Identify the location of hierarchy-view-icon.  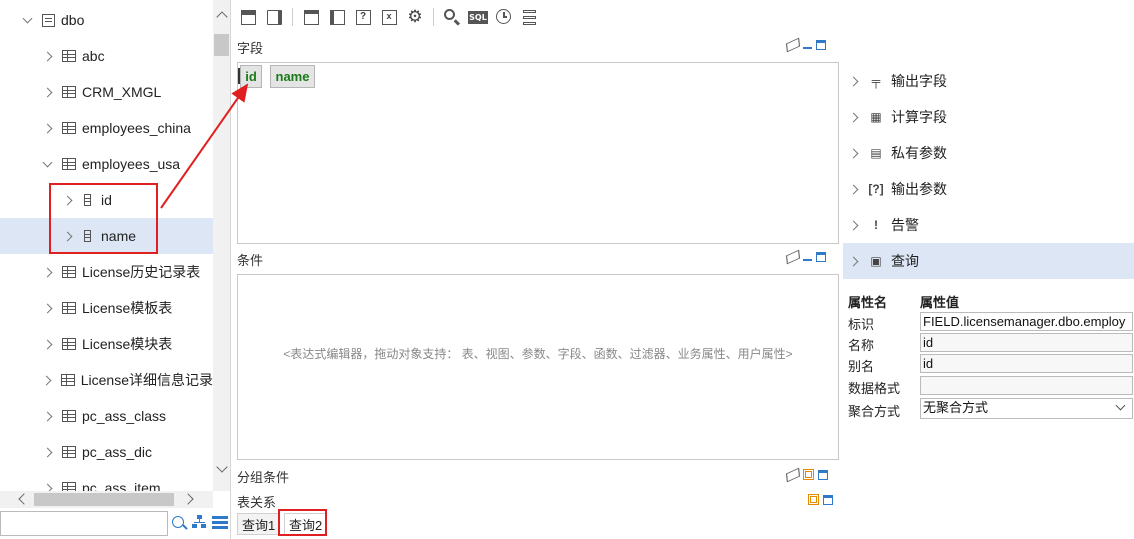
(199, 522).